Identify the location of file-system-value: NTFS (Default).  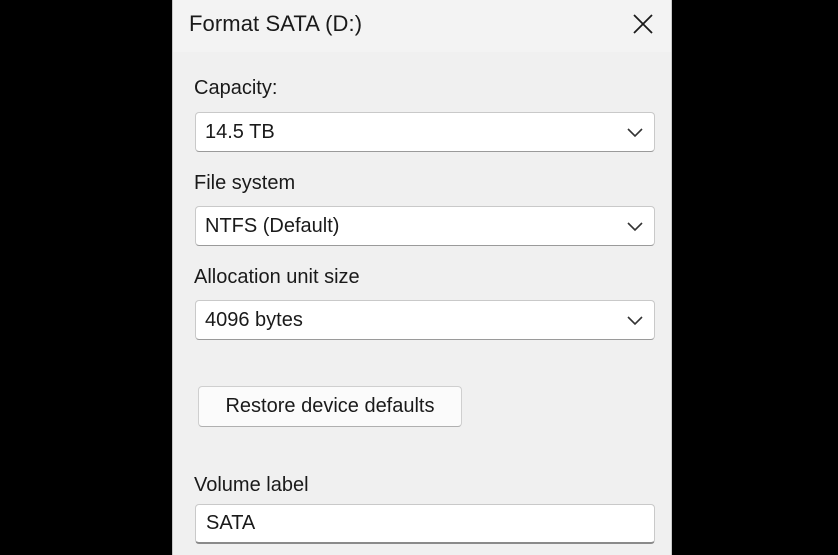
(272, 226).